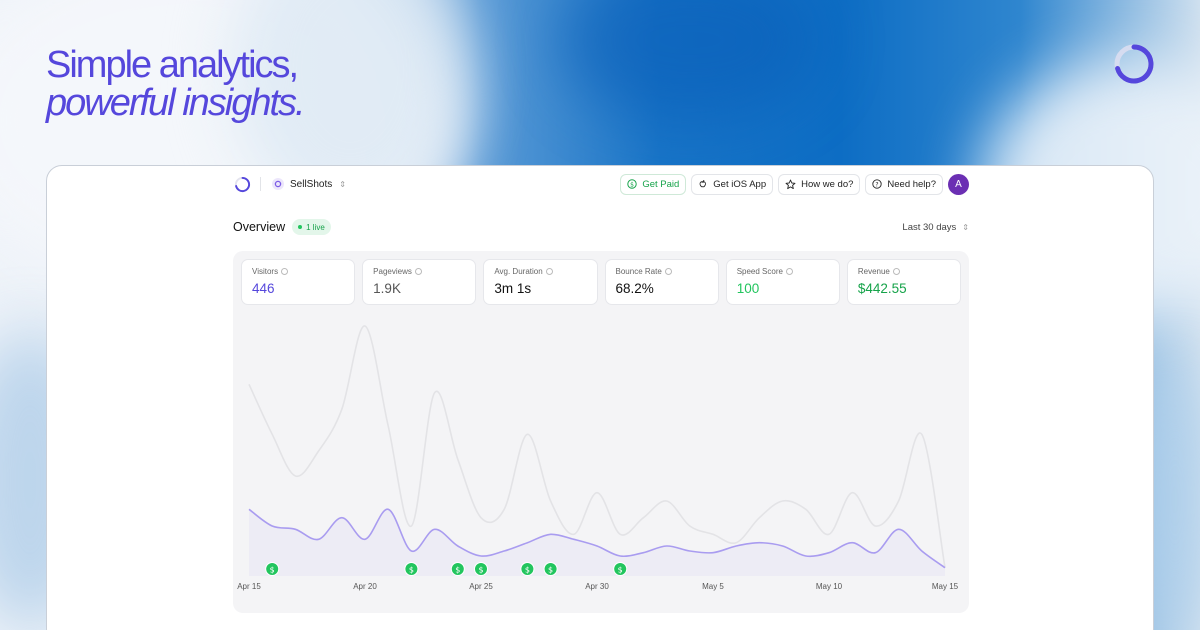 The image size is (1200, 630). What do you see at coordinates (260, 184) in the screenshot?
I see `divider` at bounding box center [260, 184].